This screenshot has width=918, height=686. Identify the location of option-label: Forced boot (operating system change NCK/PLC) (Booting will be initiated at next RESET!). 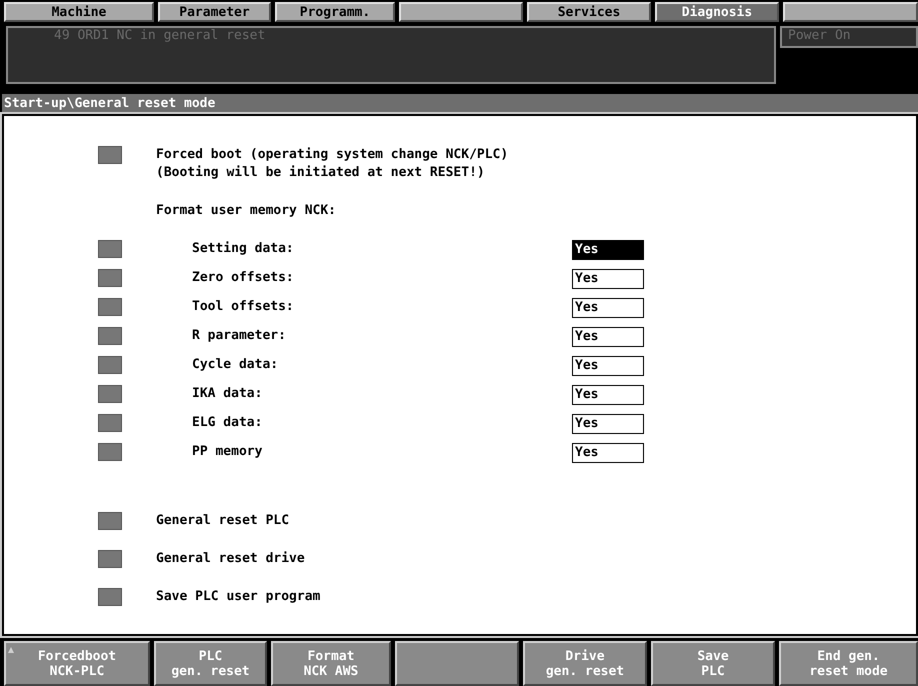
(332, 164).